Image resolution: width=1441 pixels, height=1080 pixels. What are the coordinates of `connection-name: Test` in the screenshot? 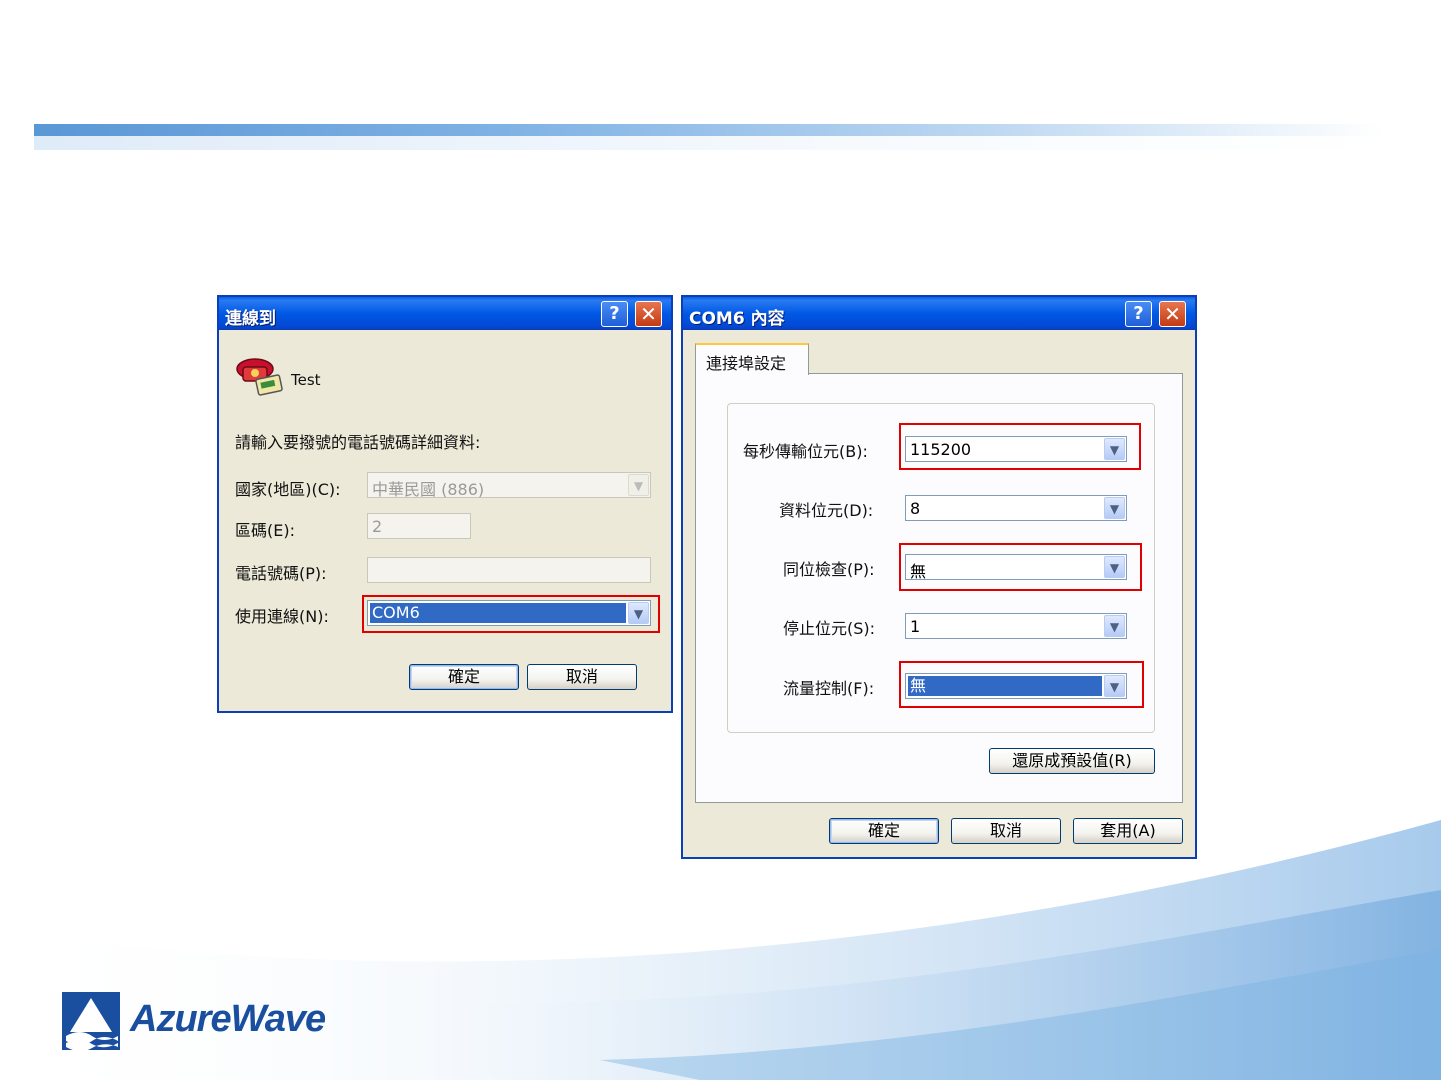 It's located at (306, 380).